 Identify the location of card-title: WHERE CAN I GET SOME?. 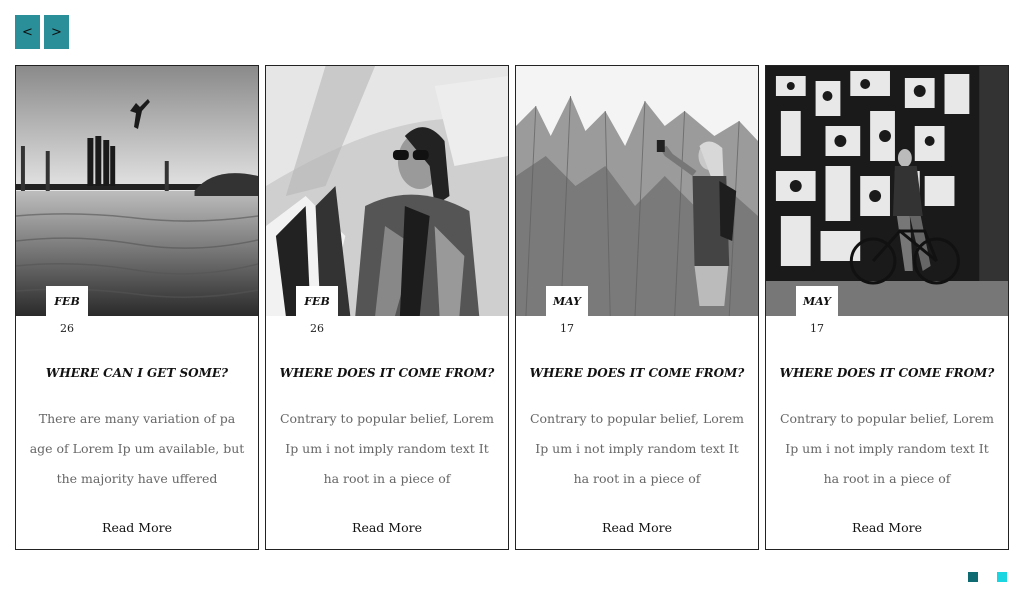
(137, 373).